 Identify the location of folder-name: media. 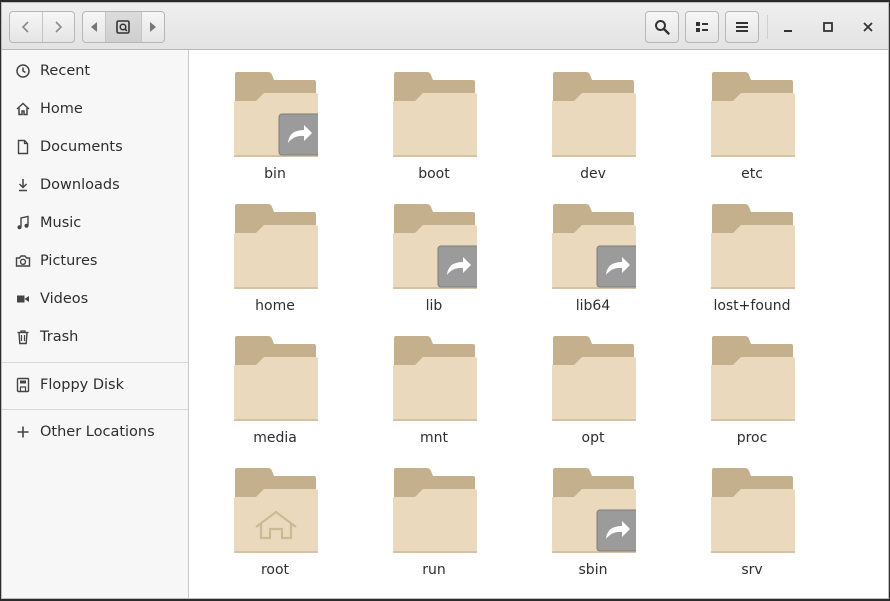
(275, 438).